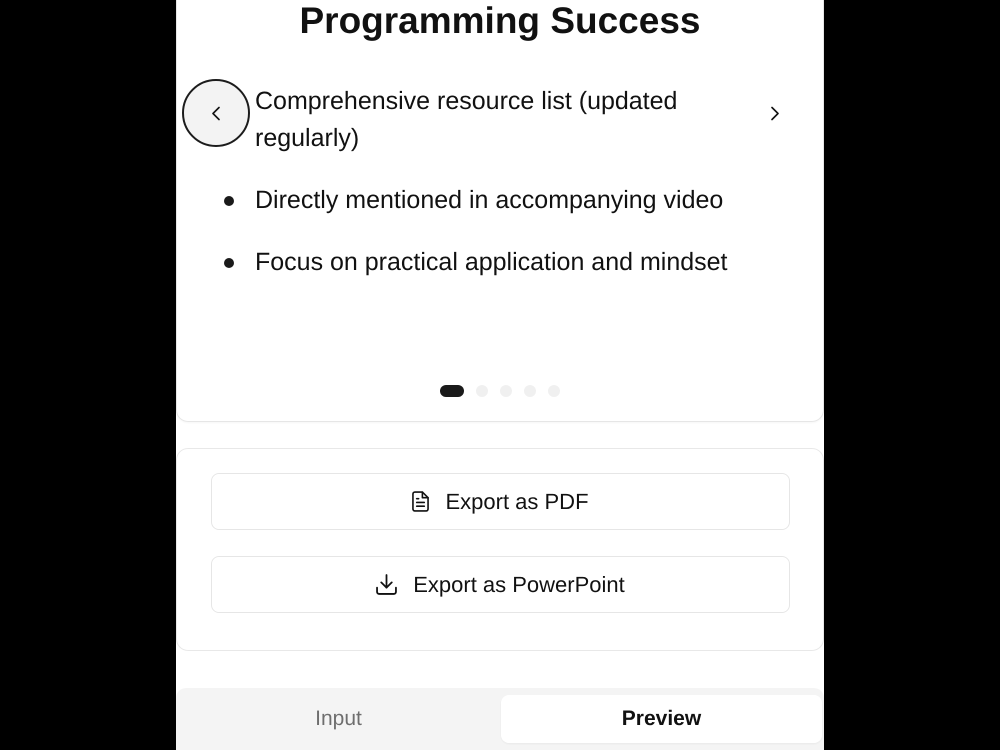 The image size is (1000, 750). Describe the element at coordinates (387, 584) in the screenshot. I see `download-icon` at that location.